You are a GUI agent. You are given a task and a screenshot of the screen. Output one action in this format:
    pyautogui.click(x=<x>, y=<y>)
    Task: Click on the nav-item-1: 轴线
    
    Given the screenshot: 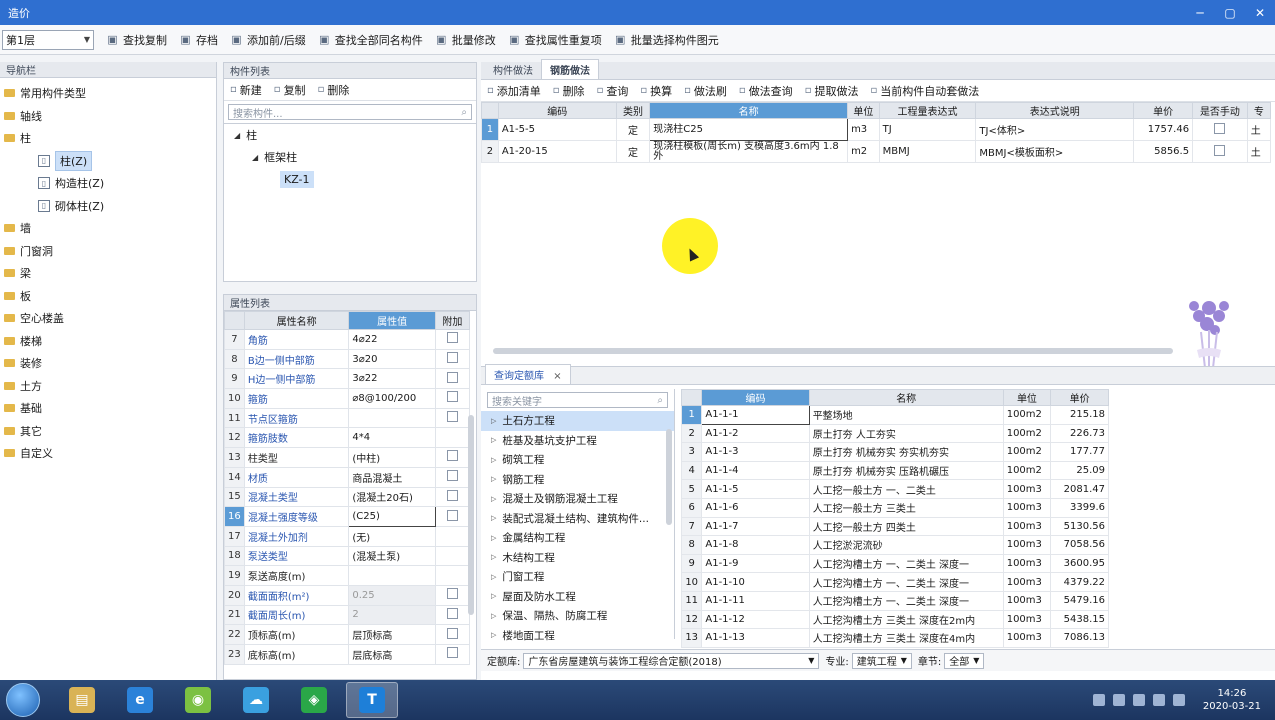 What is the action you would take?
    pyautogui.click(x=108, y=116)
    